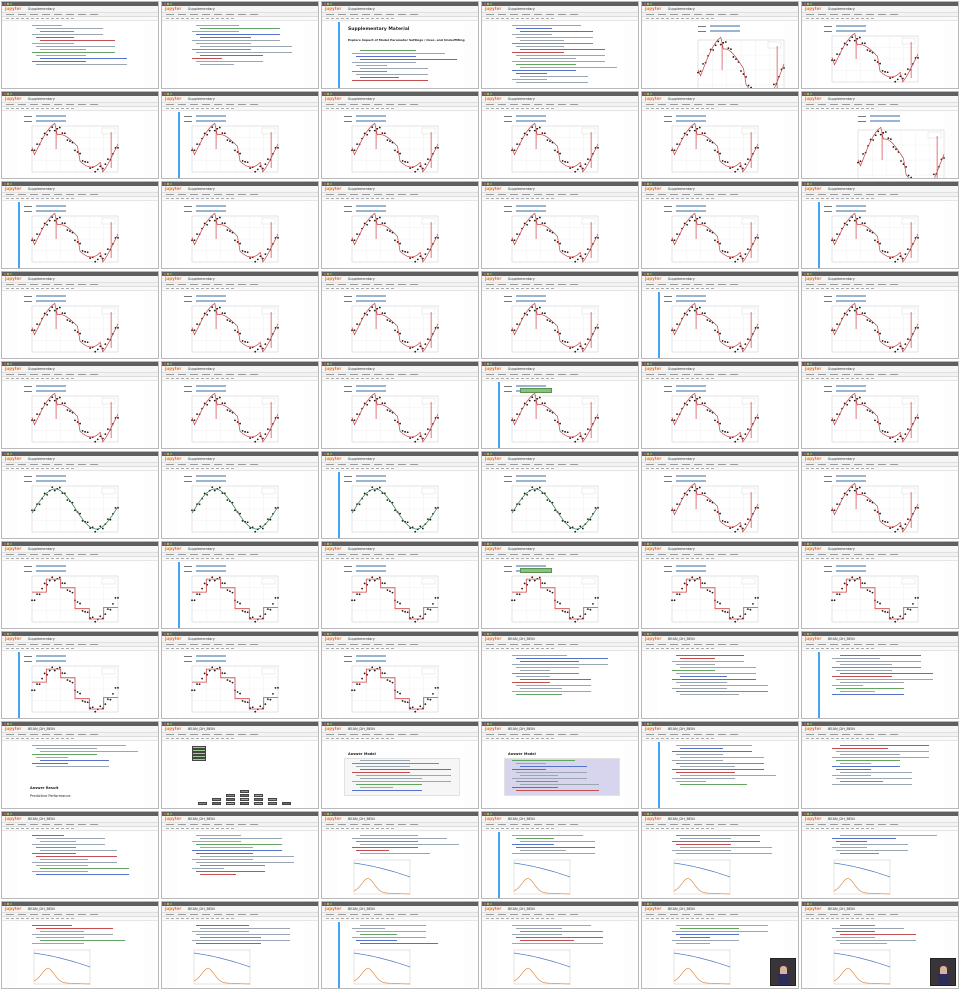 Image resolution: width=960 pixels, height=990 pixels. I want to click on notebook-name: Supplementary, so click(41, 459).